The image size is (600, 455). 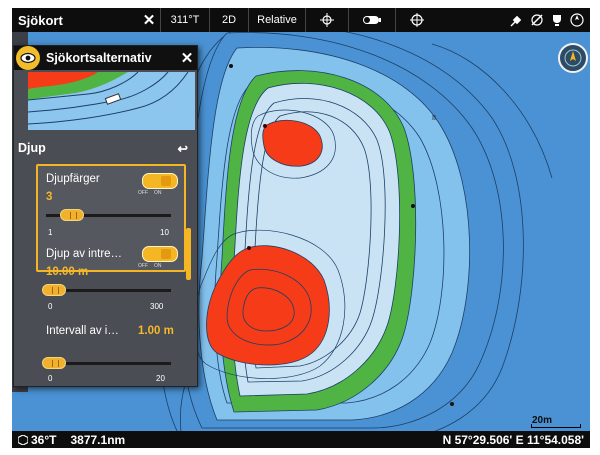 What do you see at coordinates (32, 148) in the screenshot?
I see `section-title: Djup` at bounding box center [32, 148].